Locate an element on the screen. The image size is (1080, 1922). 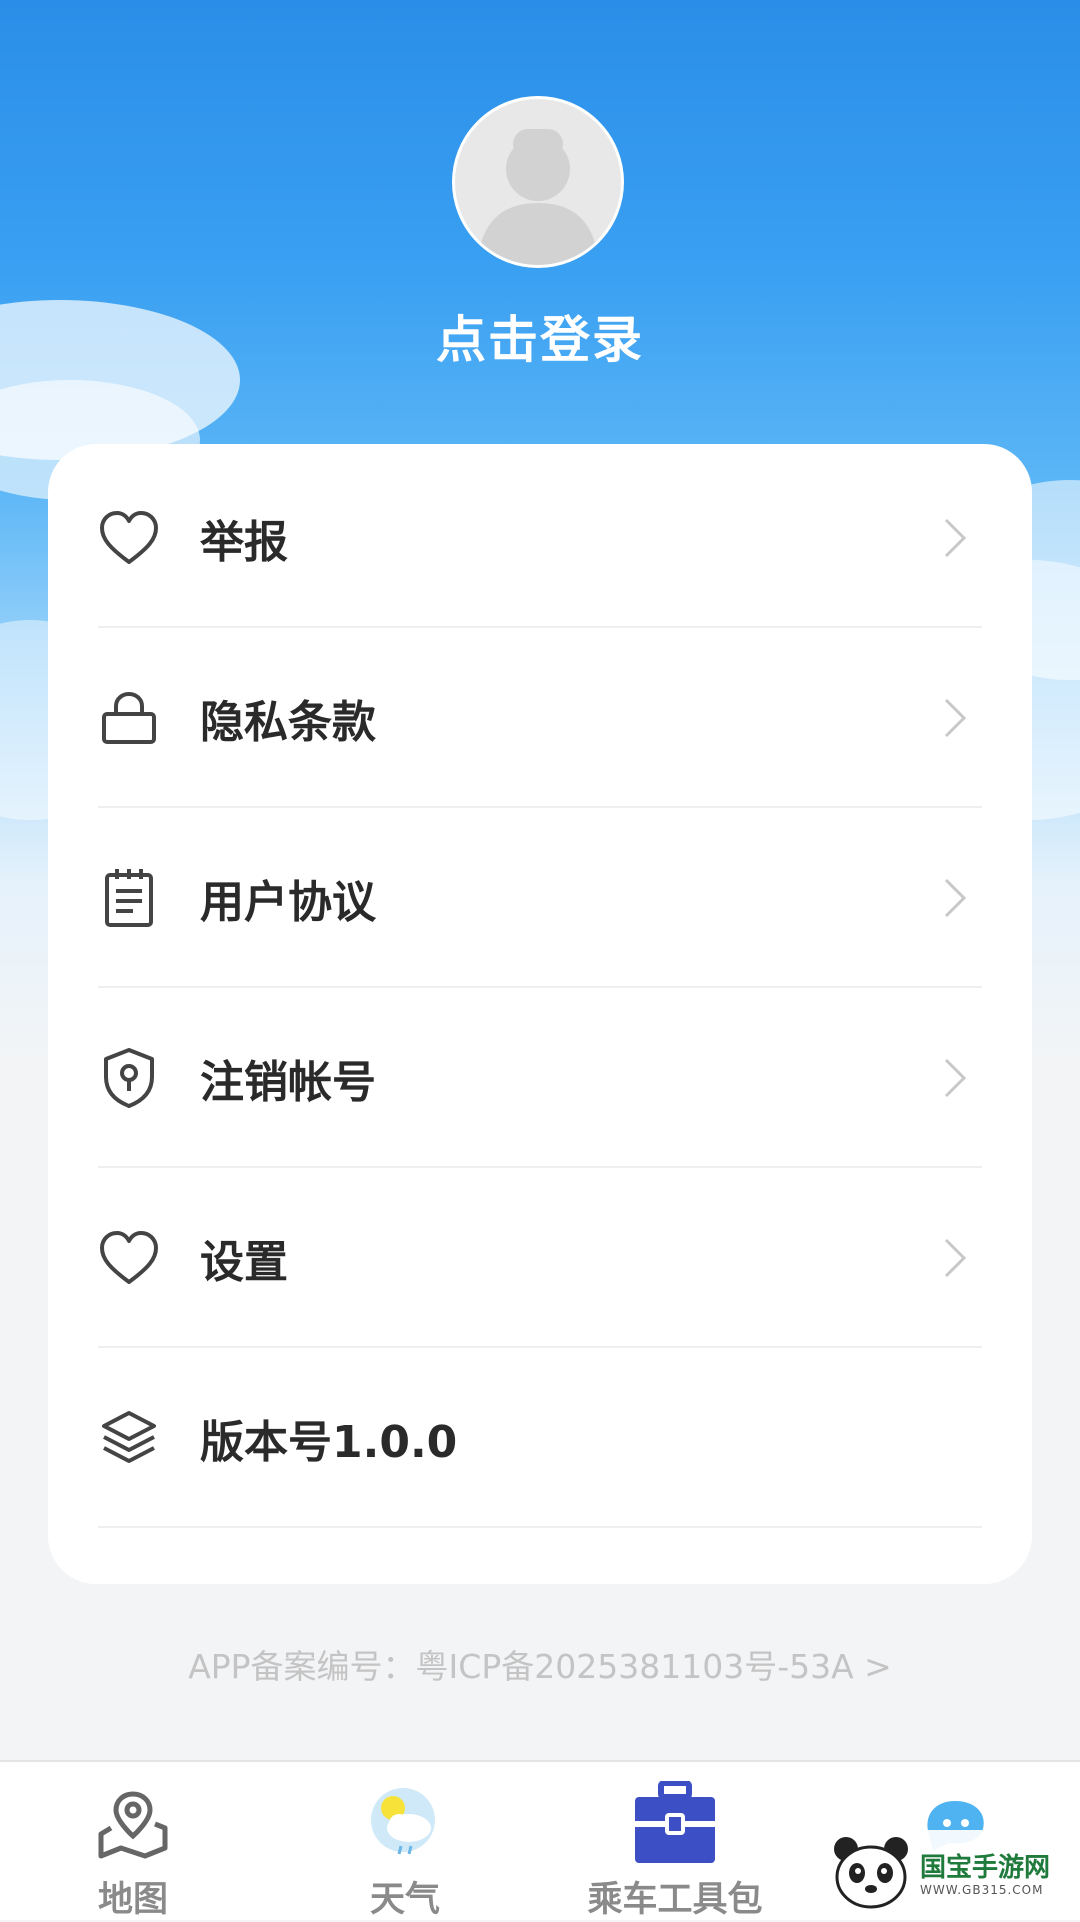
menu-item-label: 隐私条款 is located at coordinates (288, 722).